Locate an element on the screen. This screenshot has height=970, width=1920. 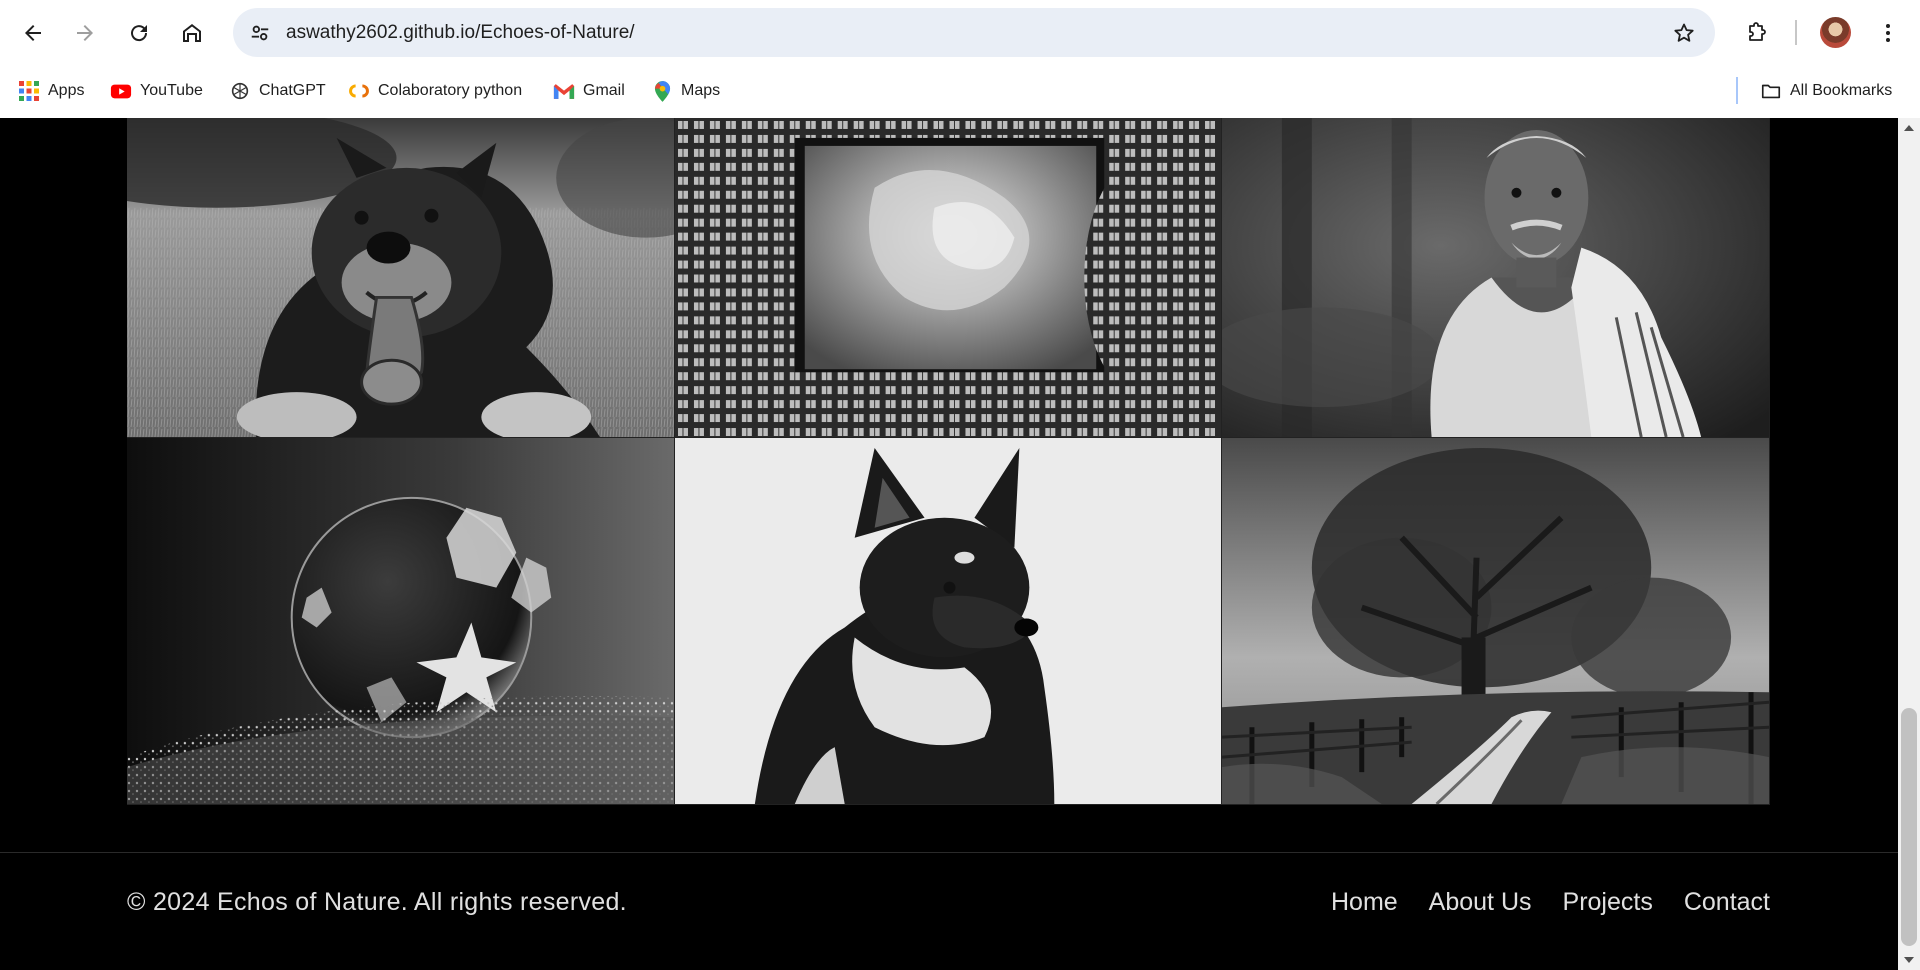
caret-up-icon is located at coordinates (1909, 128).